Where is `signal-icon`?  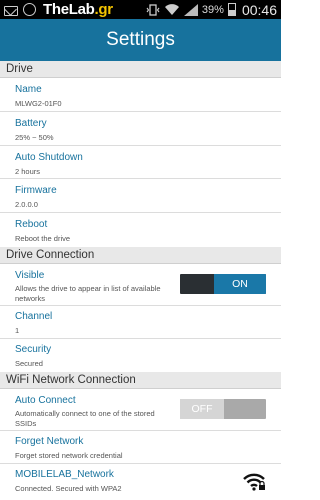 signal-icon is located at coordinates (190, 9).